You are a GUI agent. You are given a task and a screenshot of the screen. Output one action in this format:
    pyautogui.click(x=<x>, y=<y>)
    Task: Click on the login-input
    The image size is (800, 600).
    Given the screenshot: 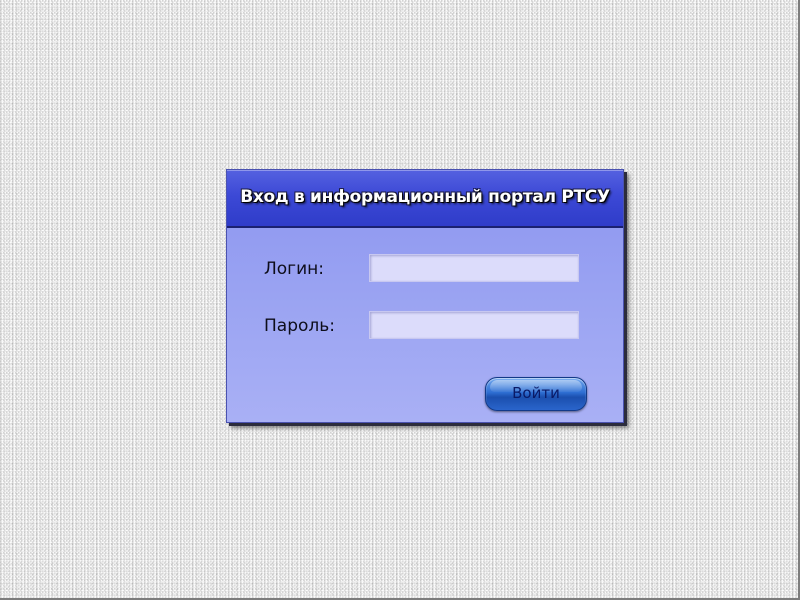 What is the action you would take?
    pyautogui.click(x=474, y=268)
    